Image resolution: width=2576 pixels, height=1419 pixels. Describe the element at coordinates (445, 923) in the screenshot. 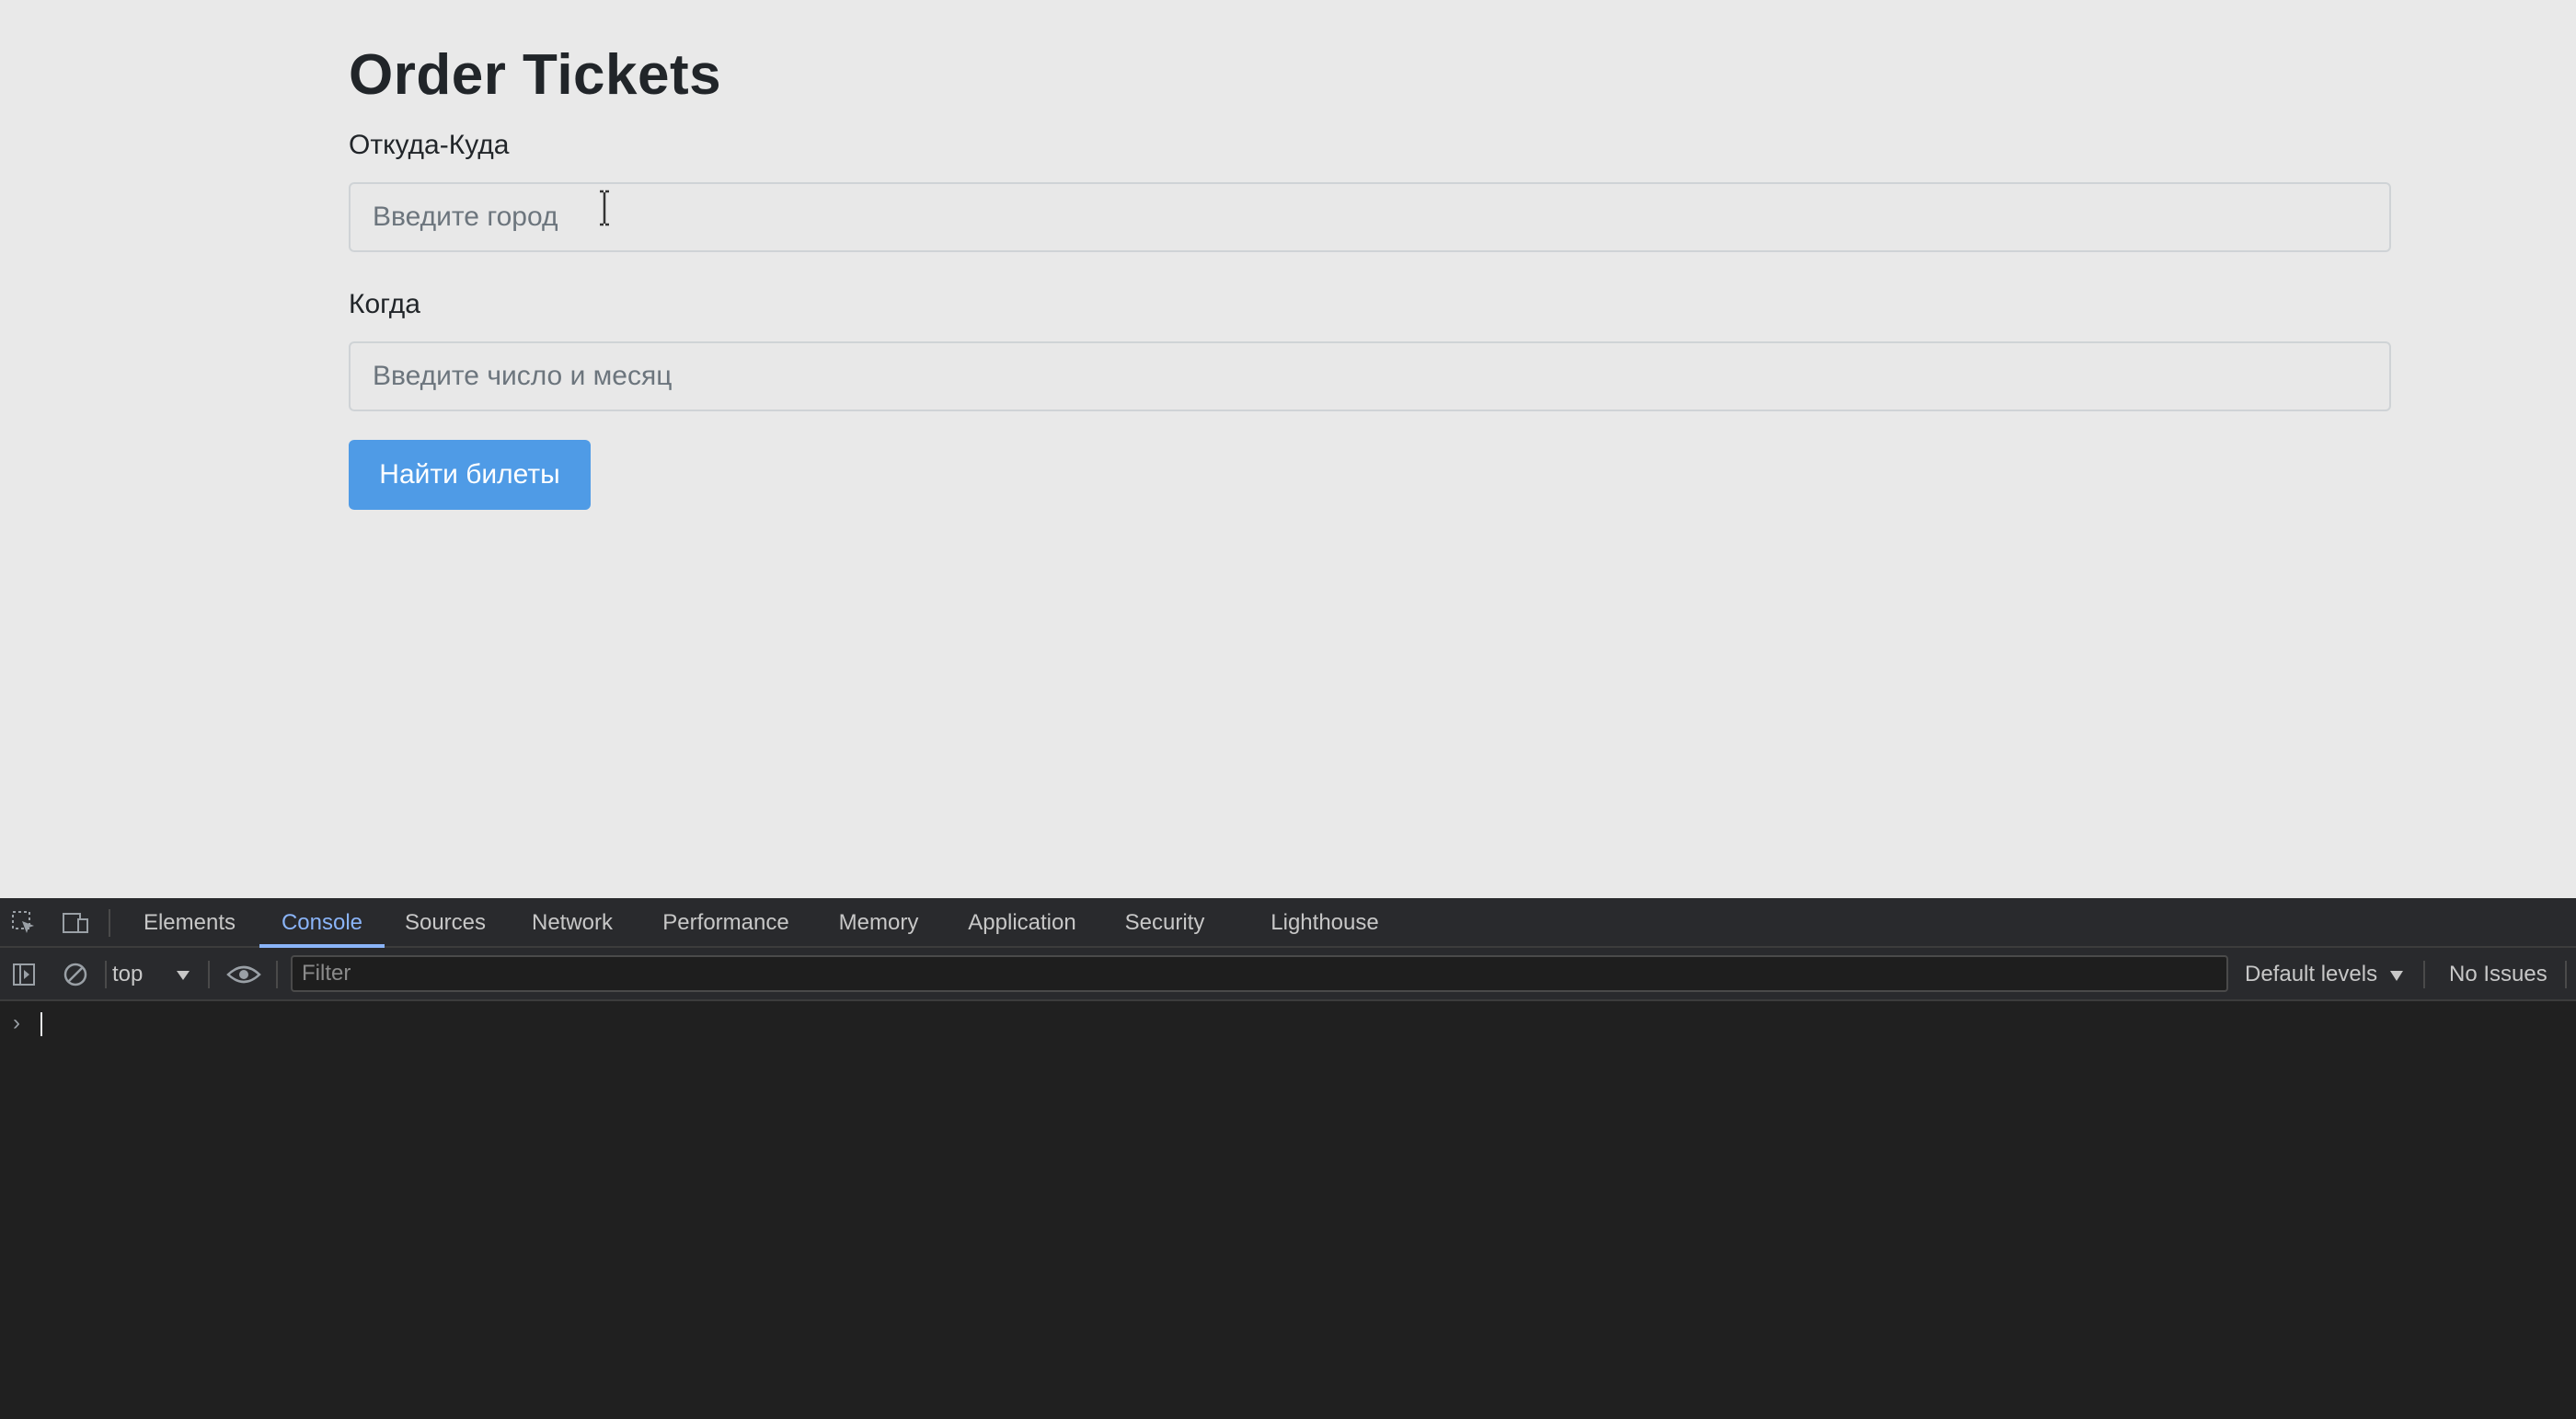

I see `tab-sources: Sources` at that location.